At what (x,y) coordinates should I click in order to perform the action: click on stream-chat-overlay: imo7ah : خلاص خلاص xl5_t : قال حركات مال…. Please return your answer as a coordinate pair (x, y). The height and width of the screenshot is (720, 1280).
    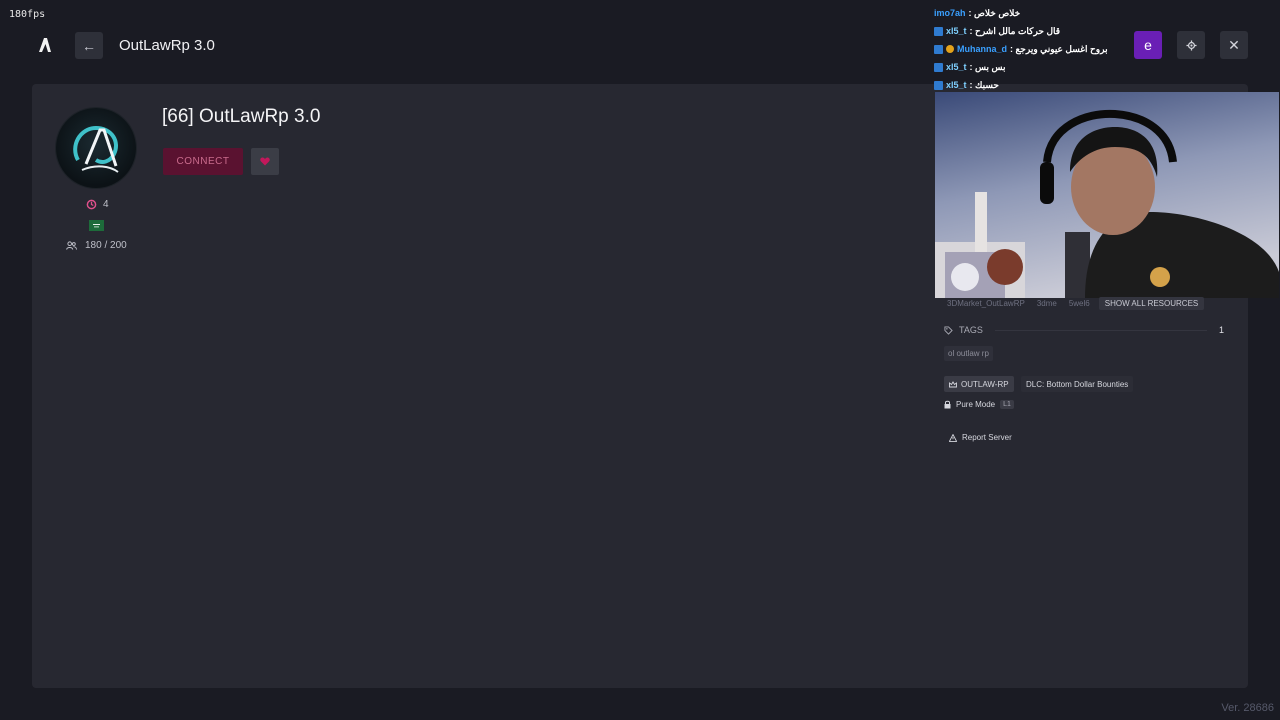
    Looking at the image, I should click on (1034, 49).